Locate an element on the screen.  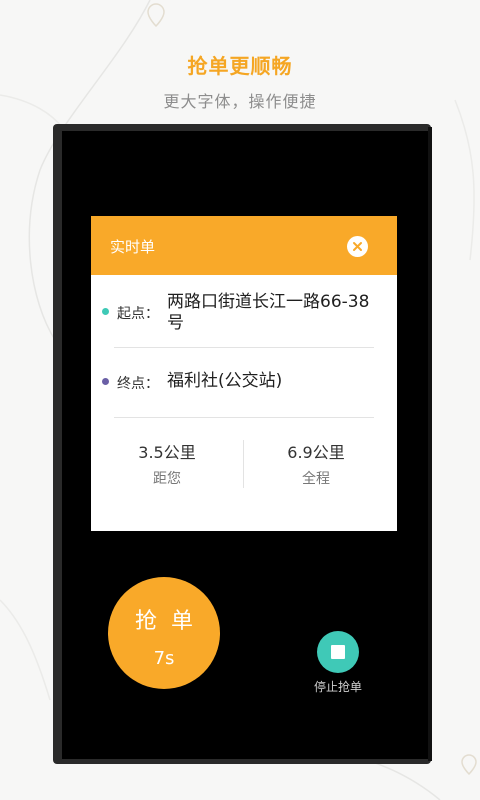
promo-subline: 更大字体，操作便捷 is located at coordinates (240, 101).